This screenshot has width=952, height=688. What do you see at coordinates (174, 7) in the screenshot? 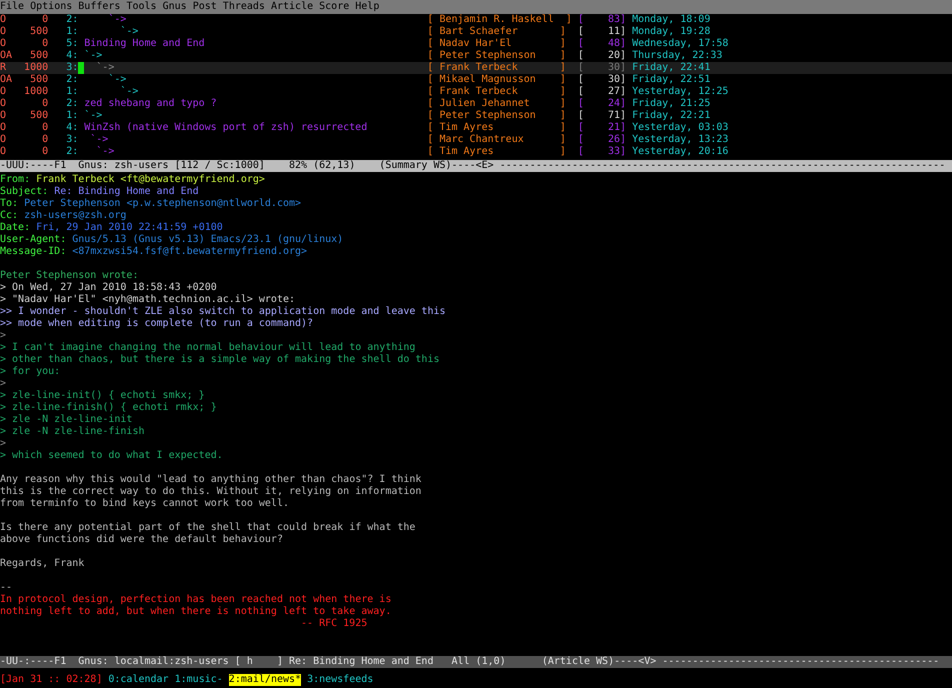
I see `menu-item: Gnus` at bounding box center [174, 7].